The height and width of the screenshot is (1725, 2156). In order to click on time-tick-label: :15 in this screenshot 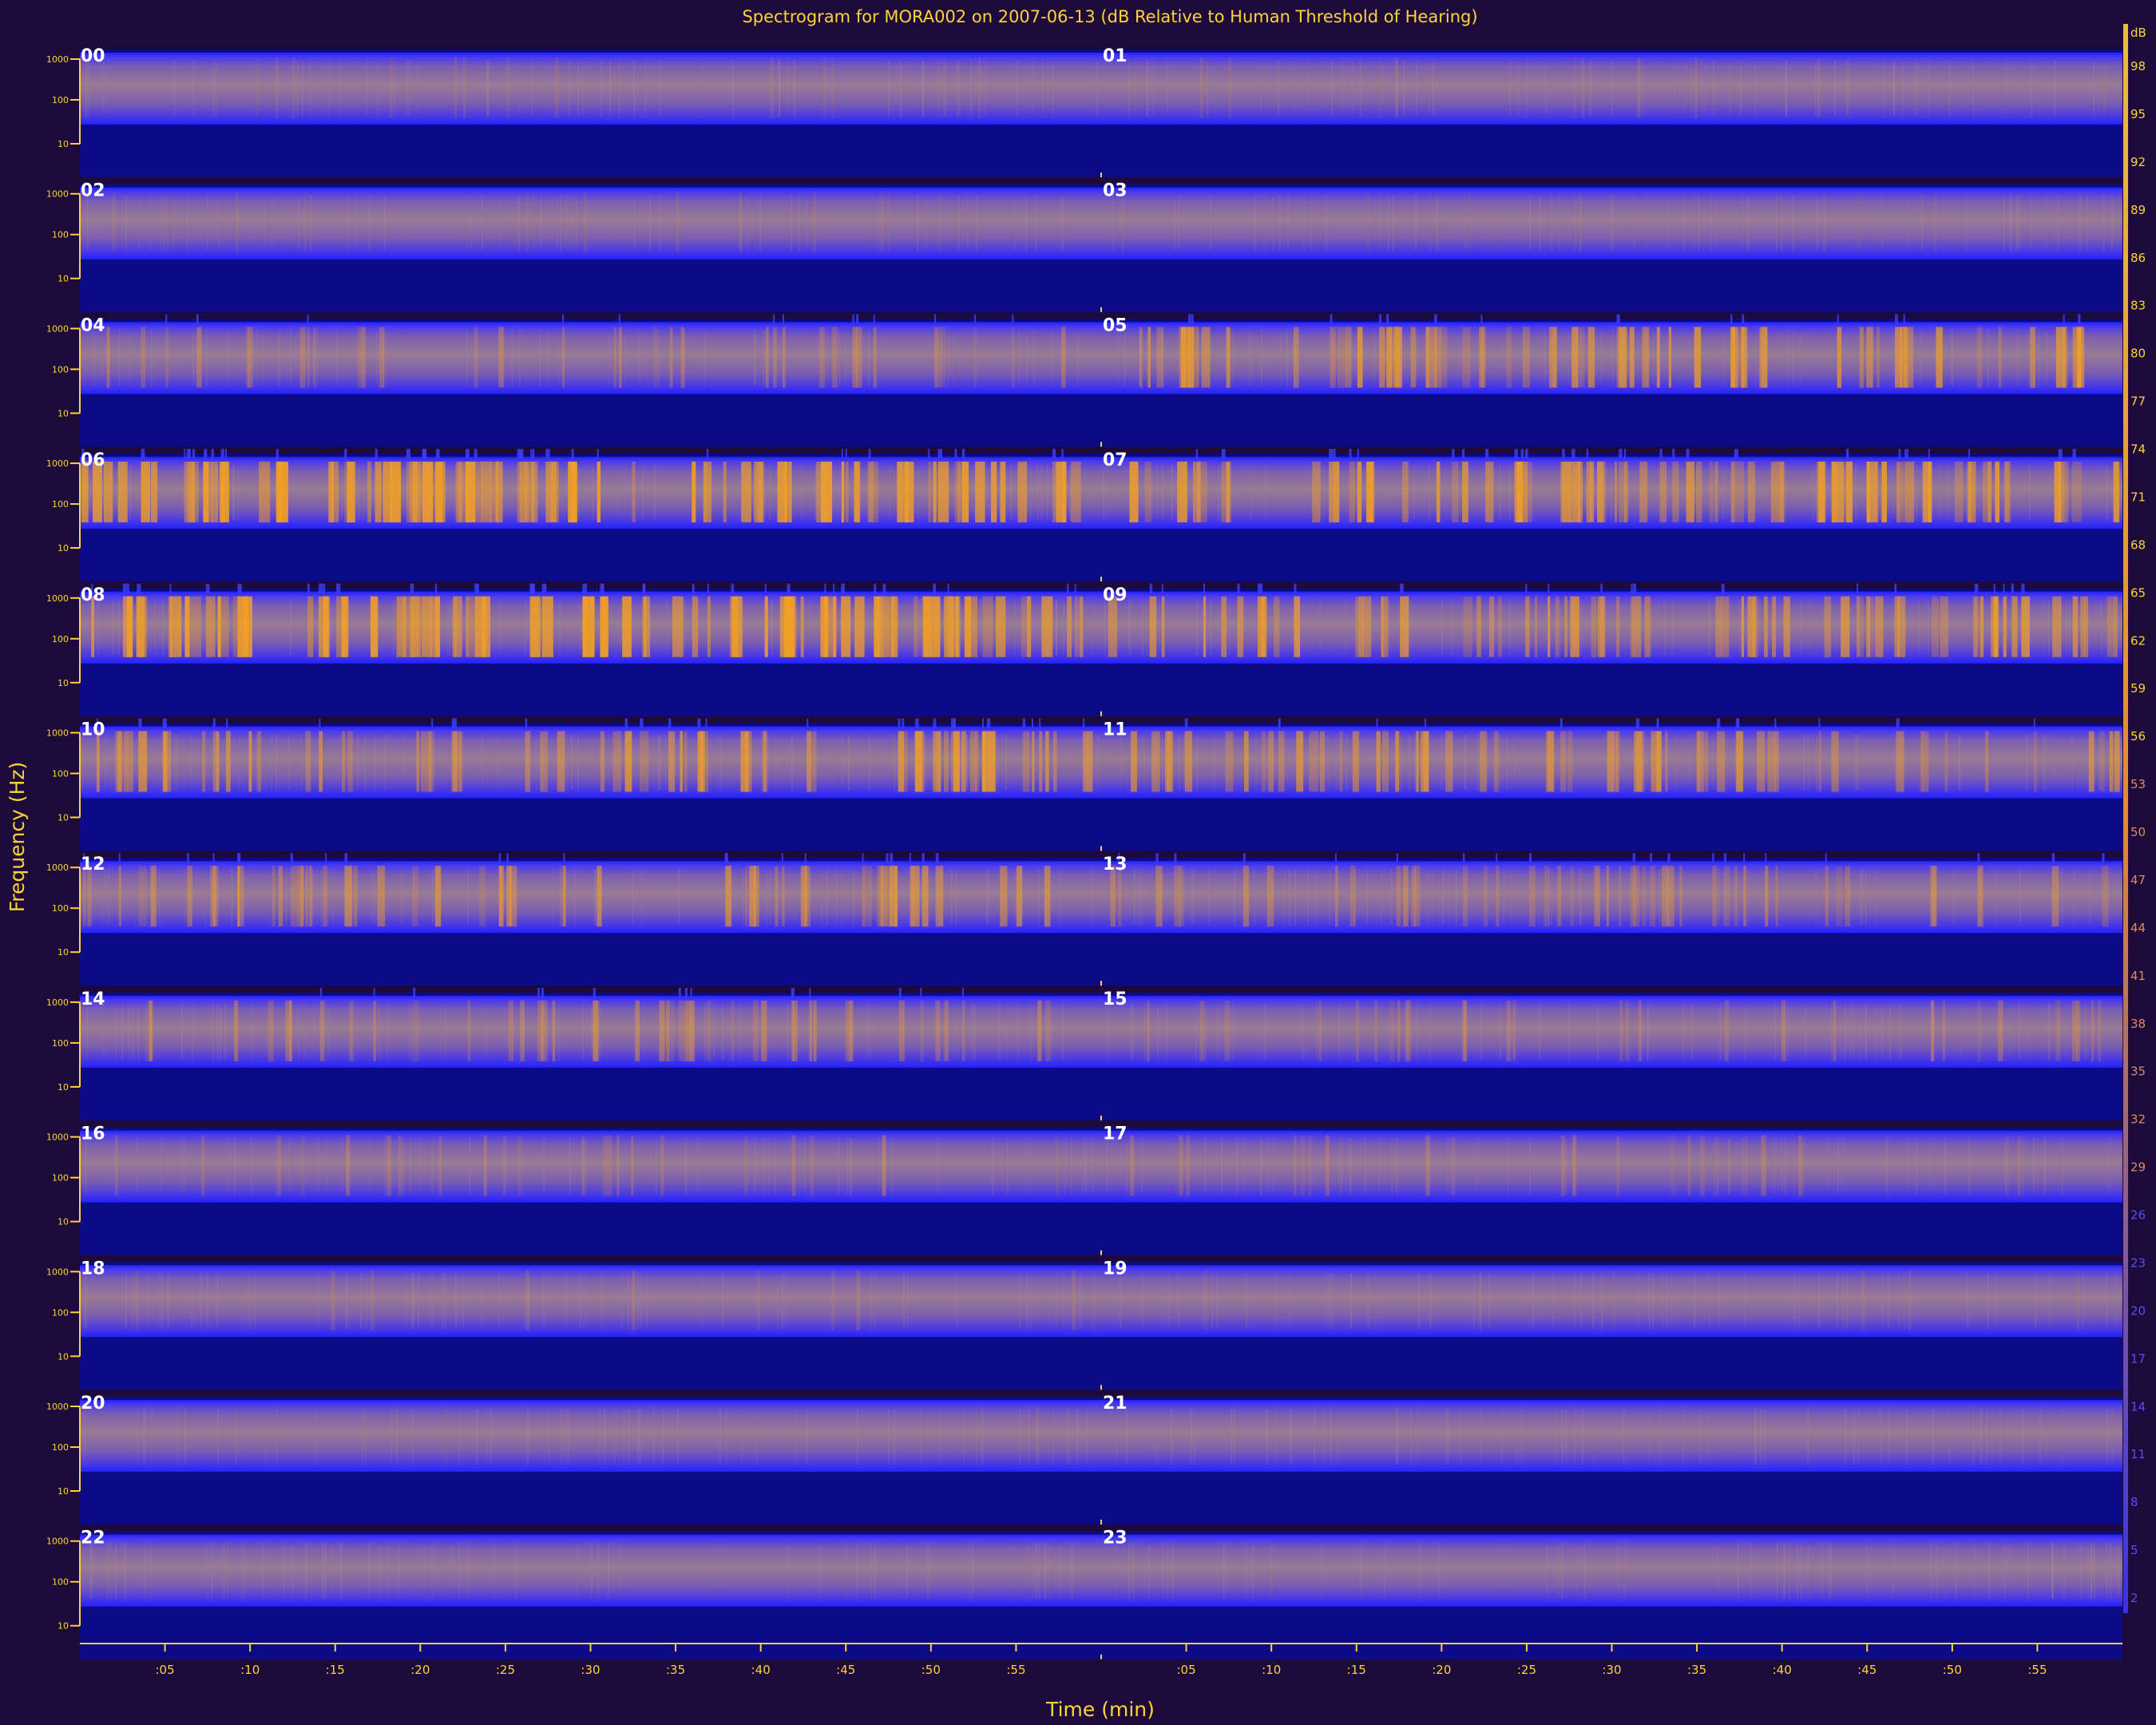, I will do `click(1356, 1670)`.